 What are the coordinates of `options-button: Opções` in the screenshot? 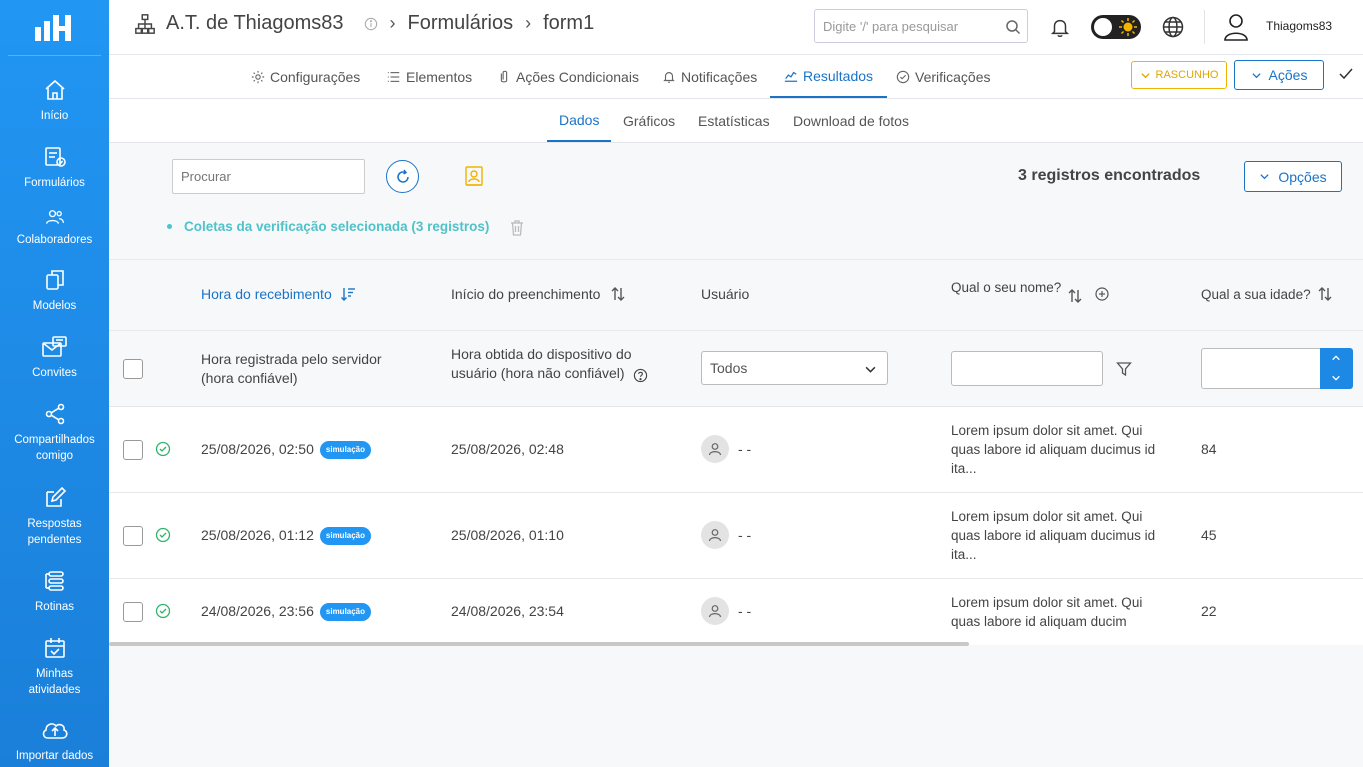 It's located at (1293, 176).